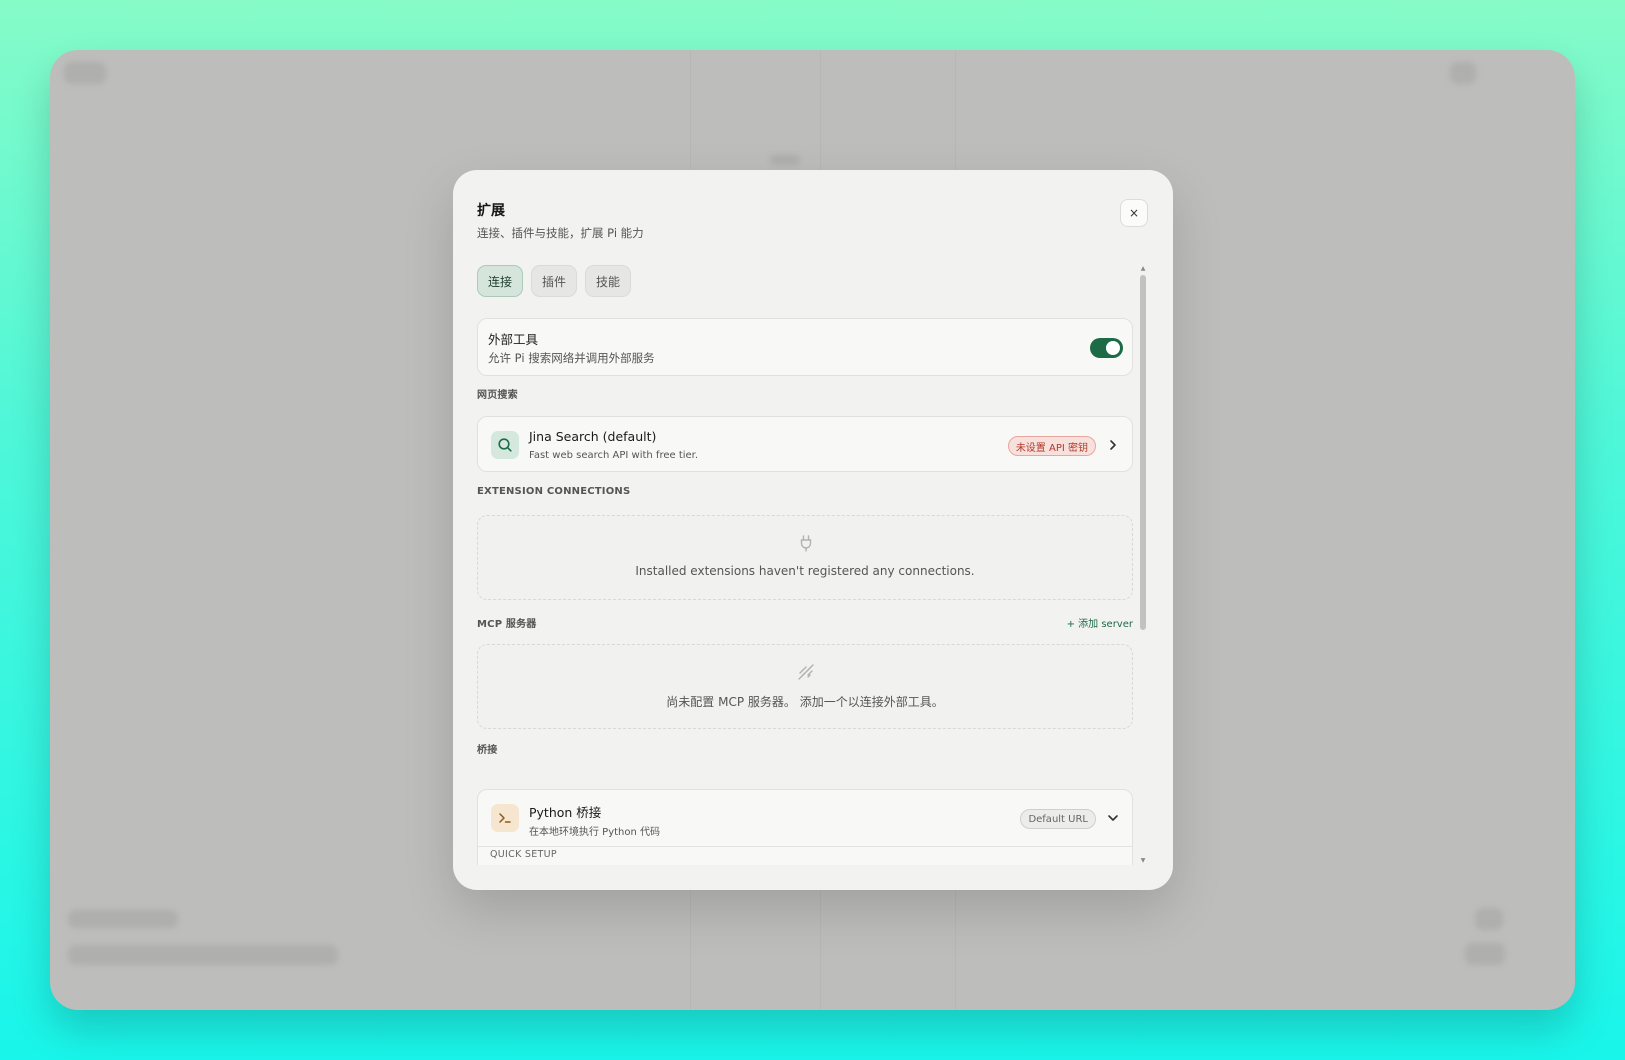  What do you see at coordinates (497, 395) in the screenshot?
I see `web-search-section-label: 网页搜索` at bounding box center [497, 395].